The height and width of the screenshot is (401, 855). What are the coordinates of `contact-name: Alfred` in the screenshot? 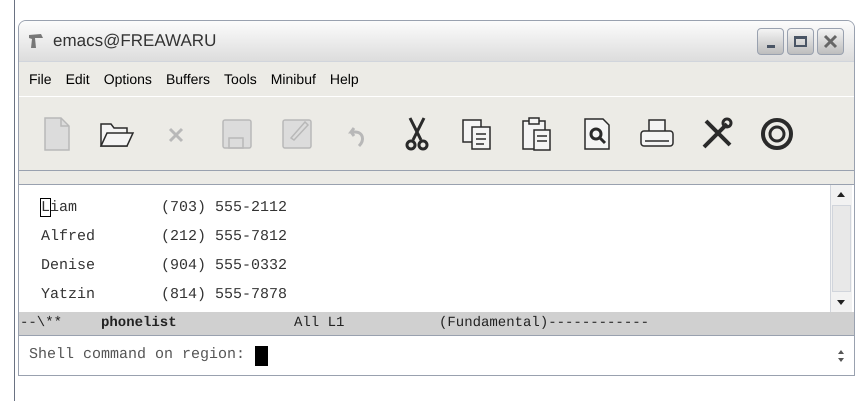 It's located at (68, 237).